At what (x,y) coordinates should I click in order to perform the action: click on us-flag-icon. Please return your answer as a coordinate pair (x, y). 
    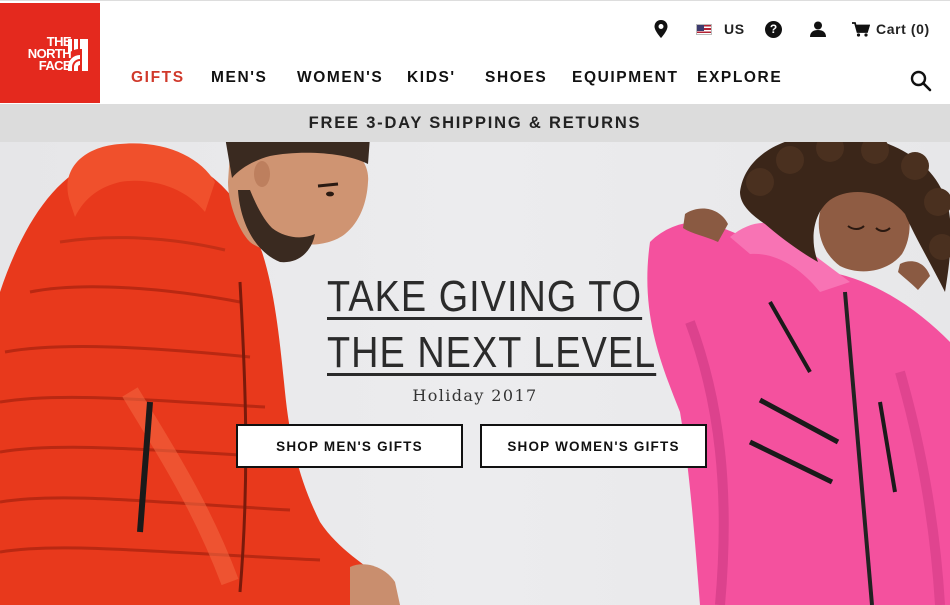
    Looking at the image, I should click on (704, 29).